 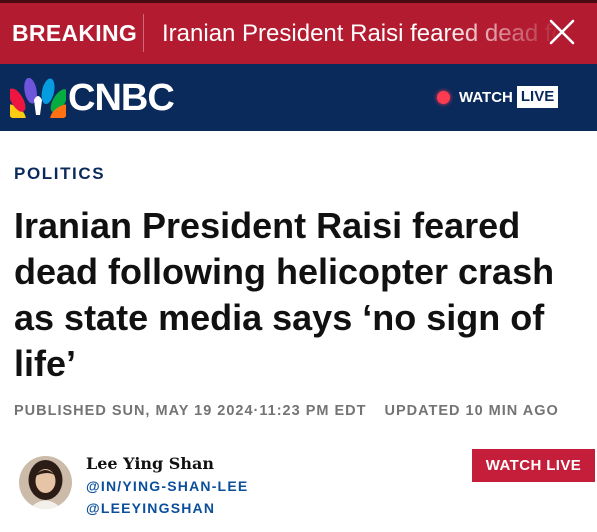 What do you see at coordinates (298, 97) in the screenshot?
I see `site-header: CNBC WATCH LIVE` at bounding box center [298, 97].